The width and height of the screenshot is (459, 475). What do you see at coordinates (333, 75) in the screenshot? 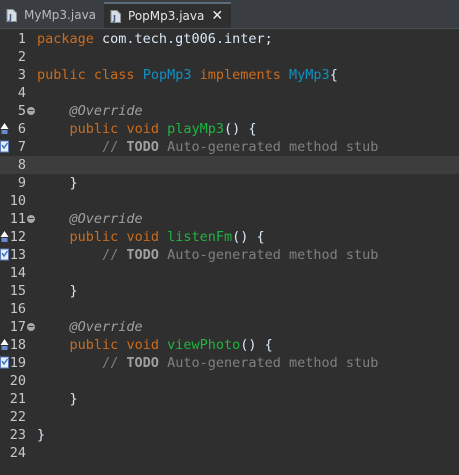
I see `code-token: {` at bounding box center [333, 75].